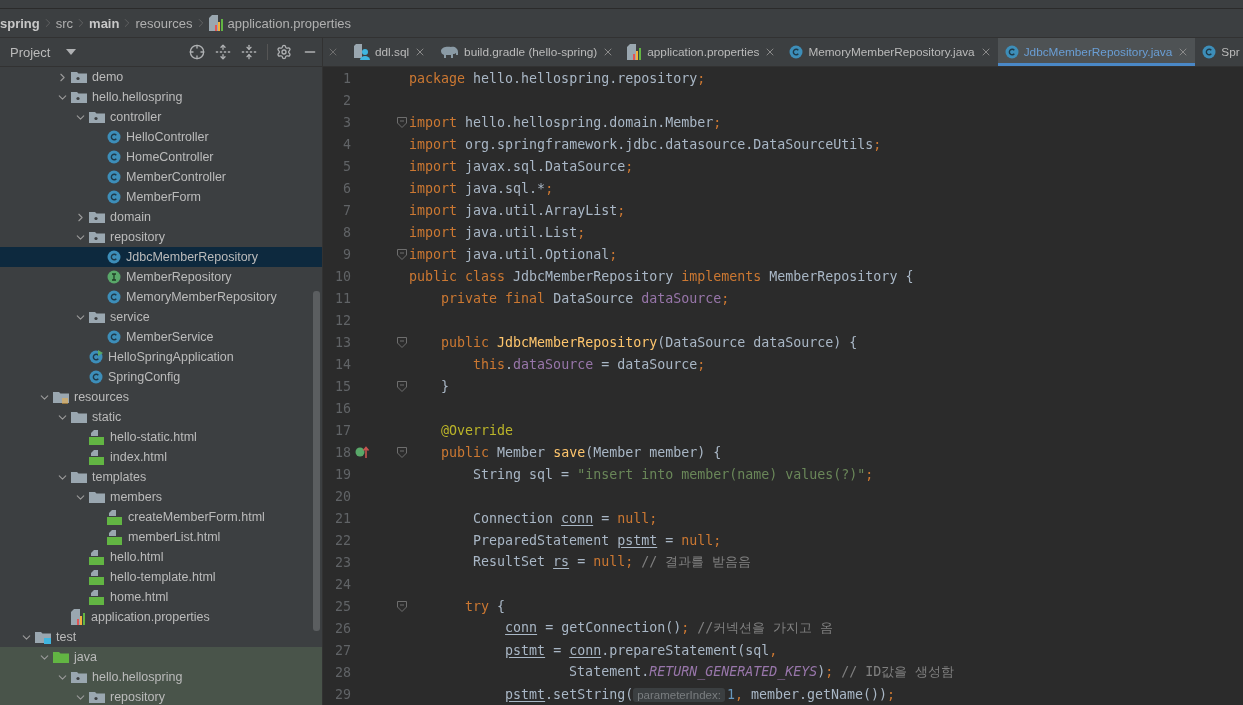 The height and width of the screenshot is (705, 1243). Describe the element at coordinates (161, 417) in the screenshot. I see `tree-item: static` at that location.